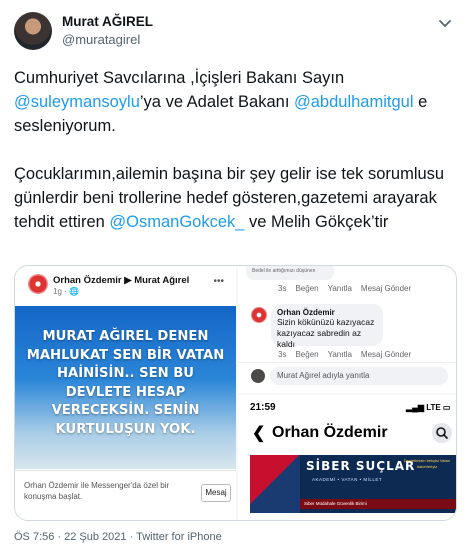 This screenshot has width=469, height=552. Describe the element at coordinates (38, 284) in the screenshot. I see `poster-avatar` at that location.